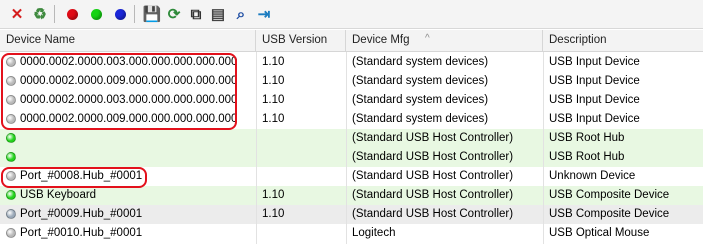  Describe the element at coordinates (264, 14) in the screenshot. I see `exit-icon: ⇥` at that location.